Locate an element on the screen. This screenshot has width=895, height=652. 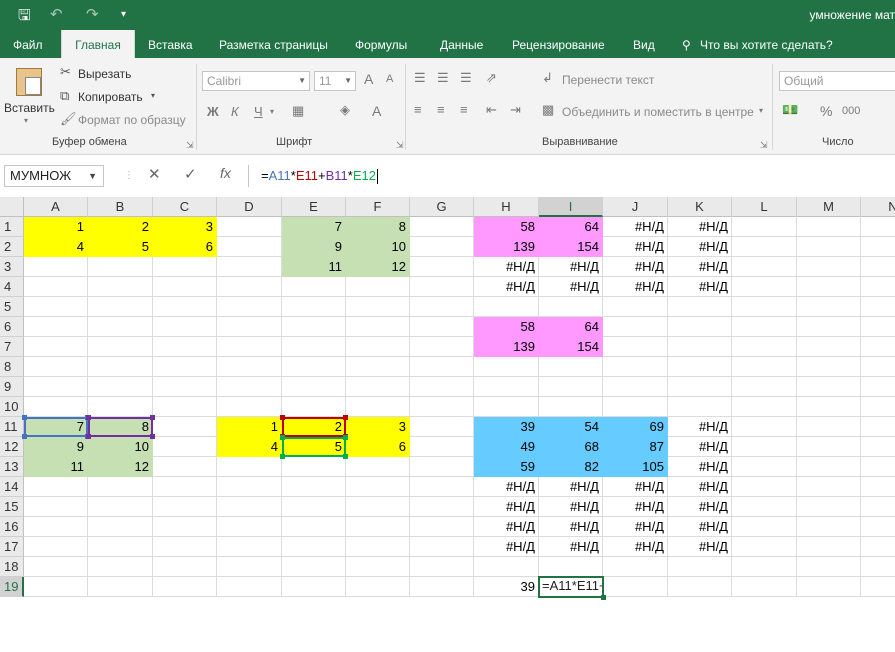
shrink-font-icon: A is located at coordinates (389, 79).